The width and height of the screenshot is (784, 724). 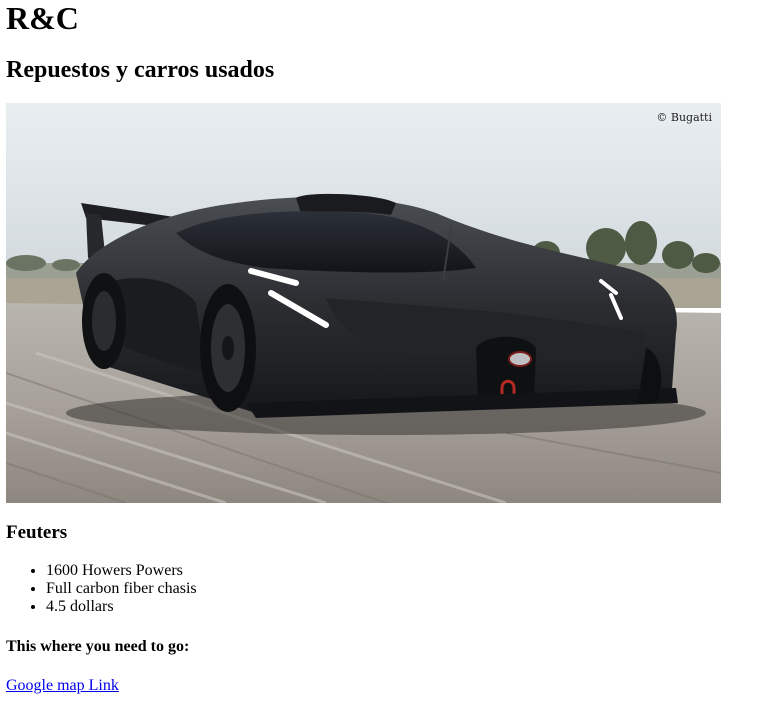 I want to click on feature-item: 4.5 dollars, so click(x=121, y=607).